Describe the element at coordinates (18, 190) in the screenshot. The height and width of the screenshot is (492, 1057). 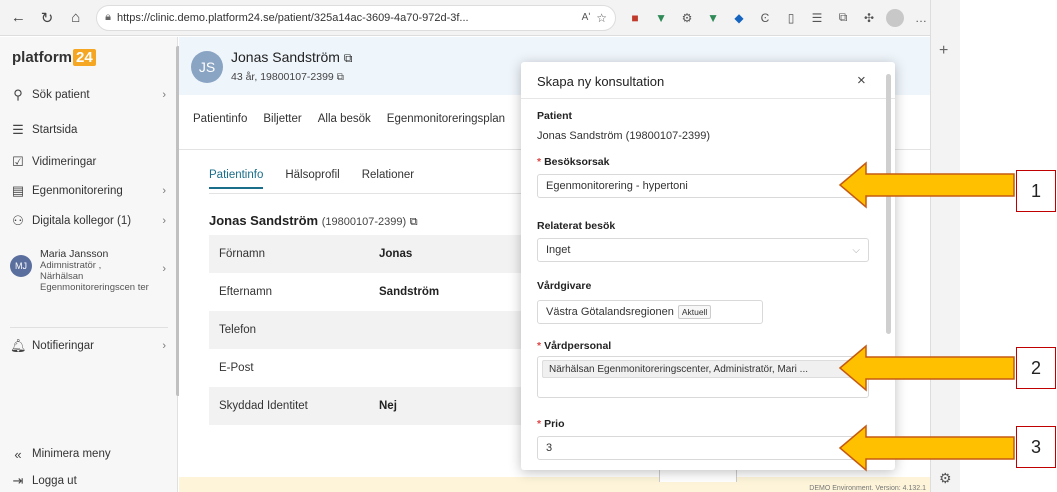
I see `monitor-icon: ▤` at that location.